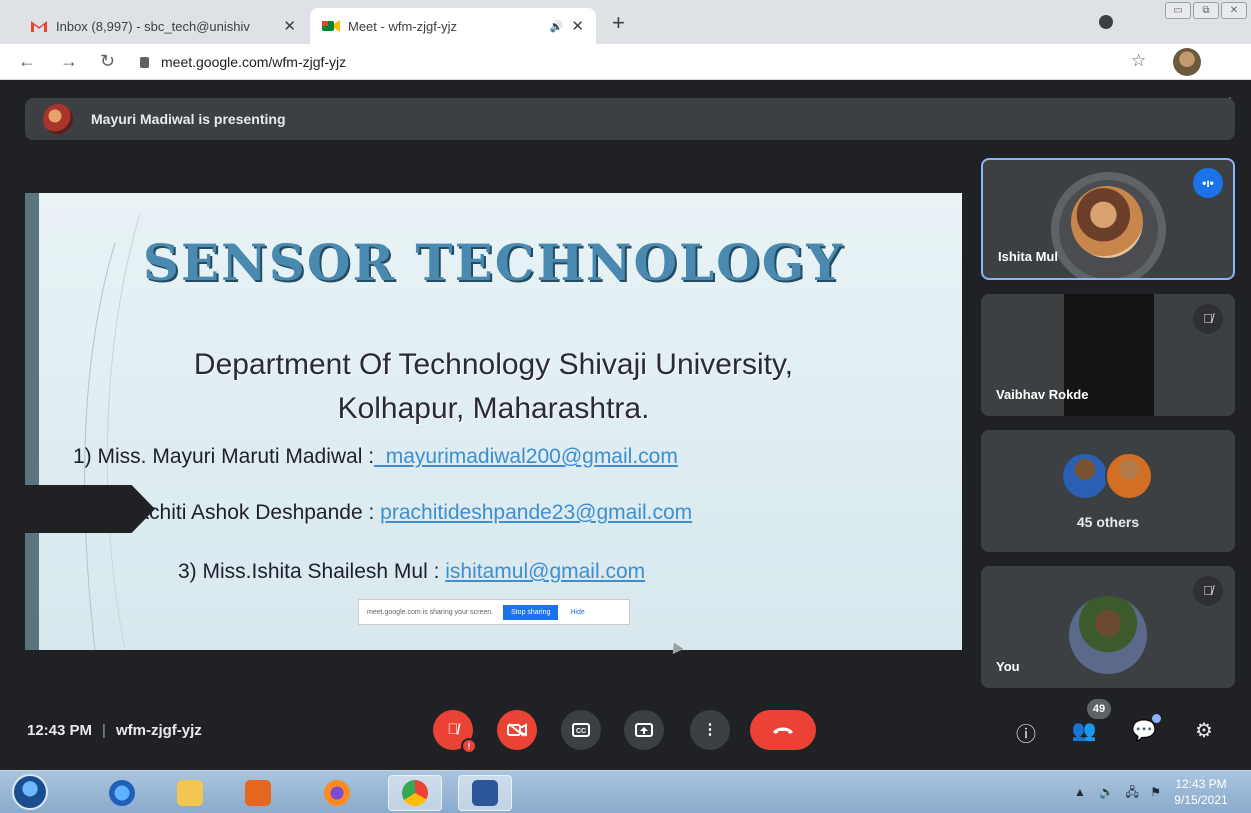 The image size is (1251, 813). I want to click on meeting-details-icon: ⓘ, so click(1026, 732).